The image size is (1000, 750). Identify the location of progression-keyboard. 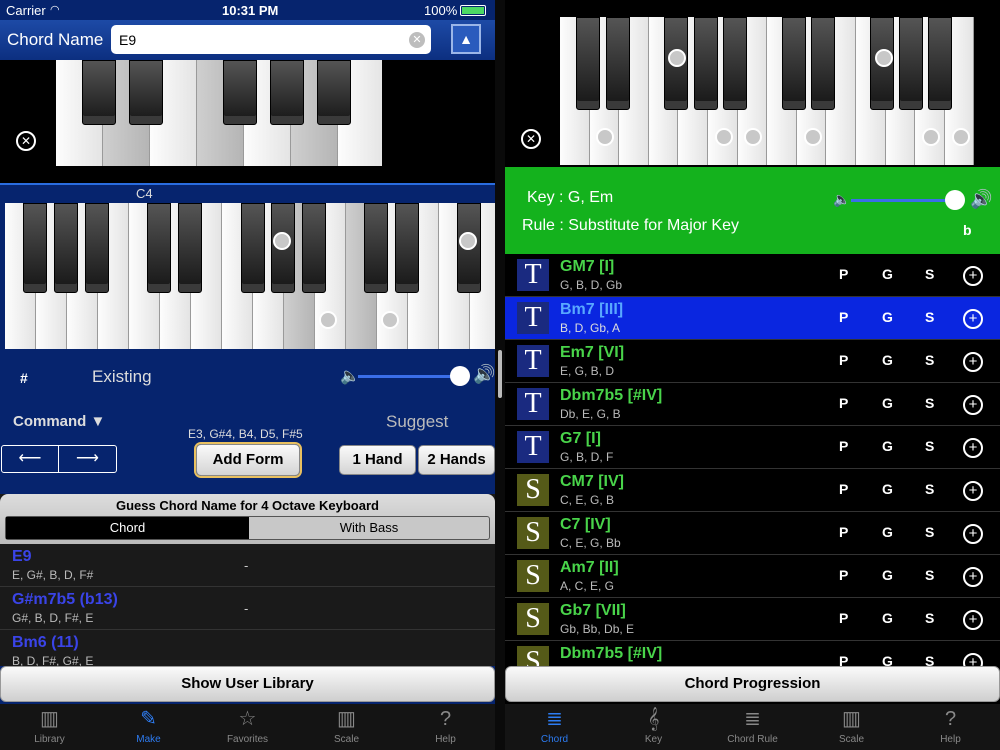
(767, 92).